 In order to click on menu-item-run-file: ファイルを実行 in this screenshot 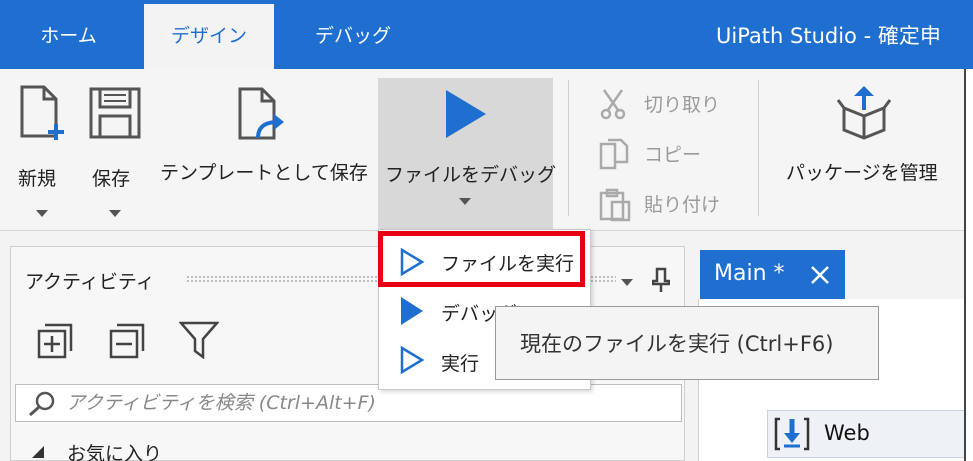, I will do `click(484, 260)`.